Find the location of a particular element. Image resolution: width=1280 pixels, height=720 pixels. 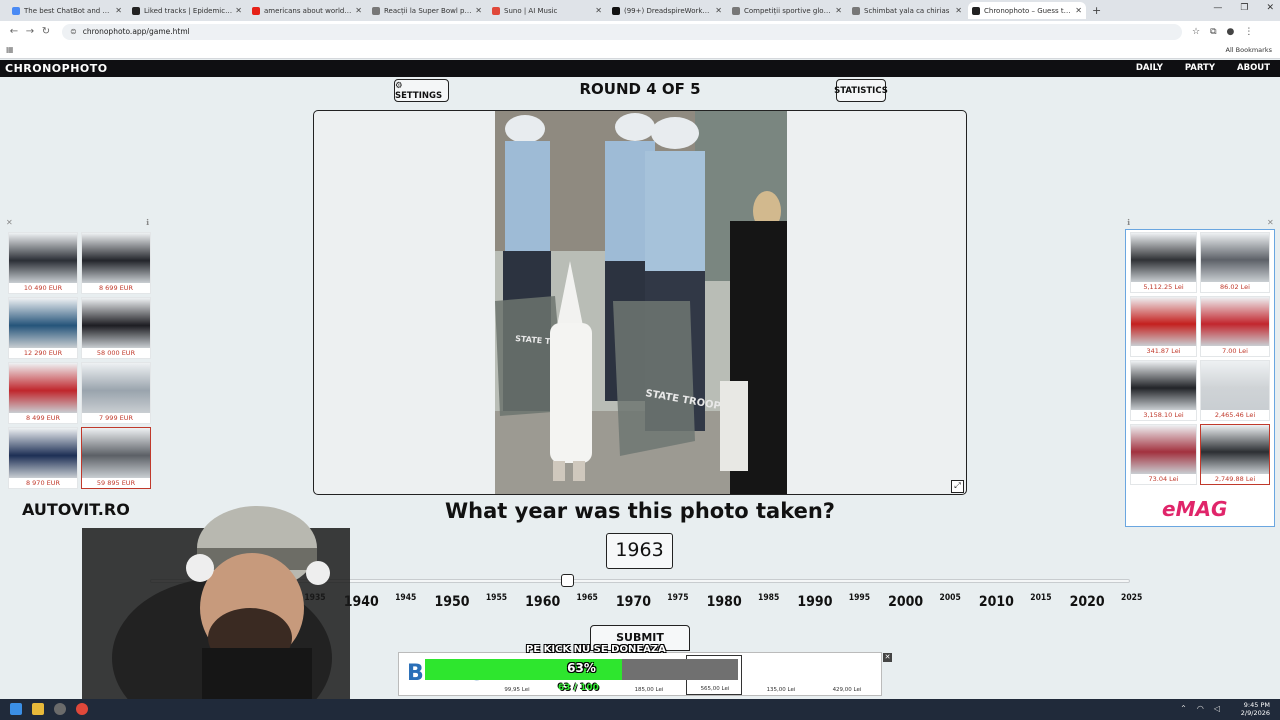

forward-icon: → is located at coordinates (30, 31).